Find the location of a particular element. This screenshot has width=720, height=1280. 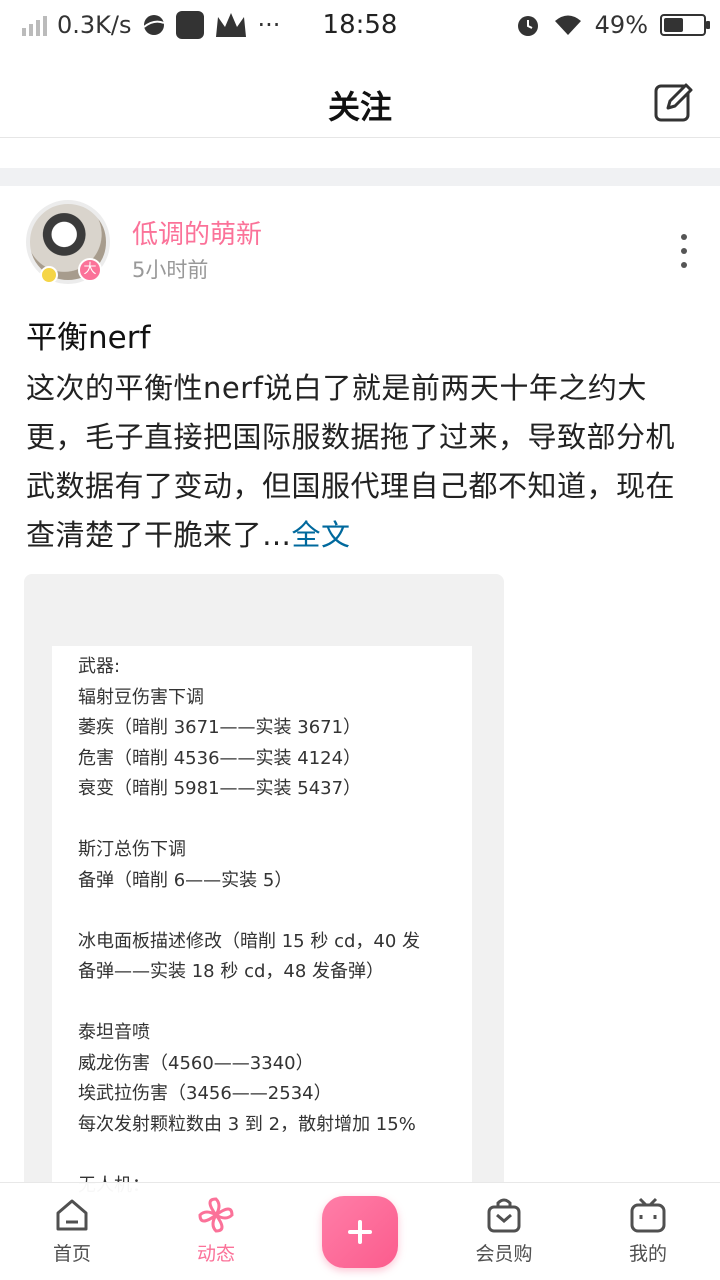

image-text-line: 每次发射颗粒数由 3 到 2，散射增加 15% is located at coordinates (247, 1124).